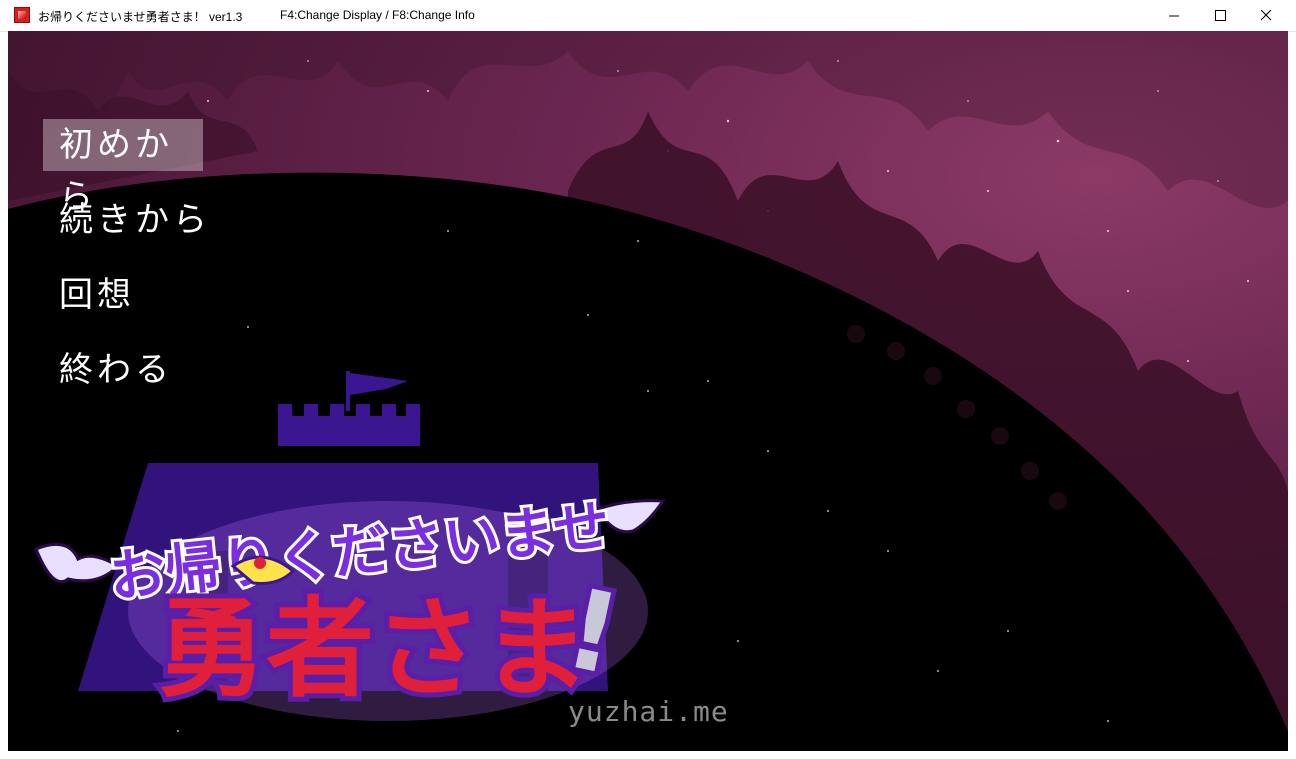 This screenshot has width=1296, height=759. Describe the element at coordinates (133, 370) in the screenshot. I see `menu-quit: 終わる` at that location.